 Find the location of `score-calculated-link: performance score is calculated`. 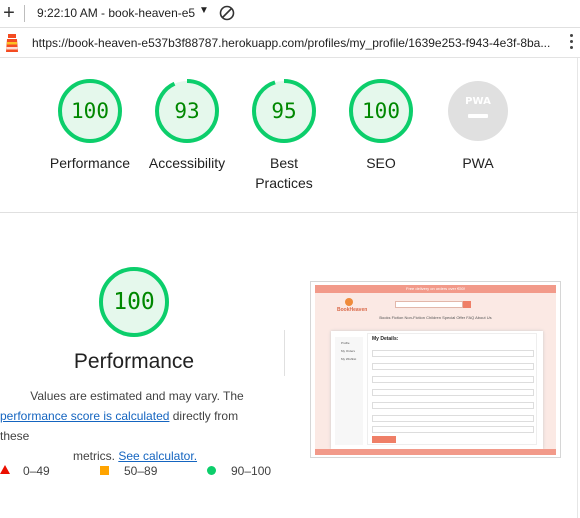

score-calculated-link: performance score is calculated is located at coordinates (84, 416).